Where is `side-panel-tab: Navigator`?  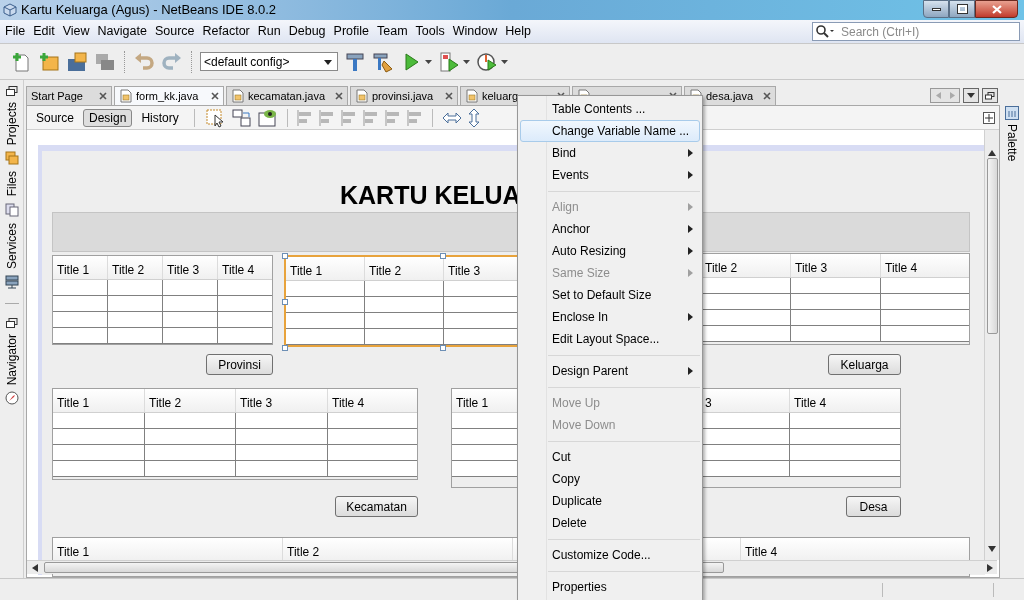
side-panel-tab: Navigator is located at coordinates (11, 359).